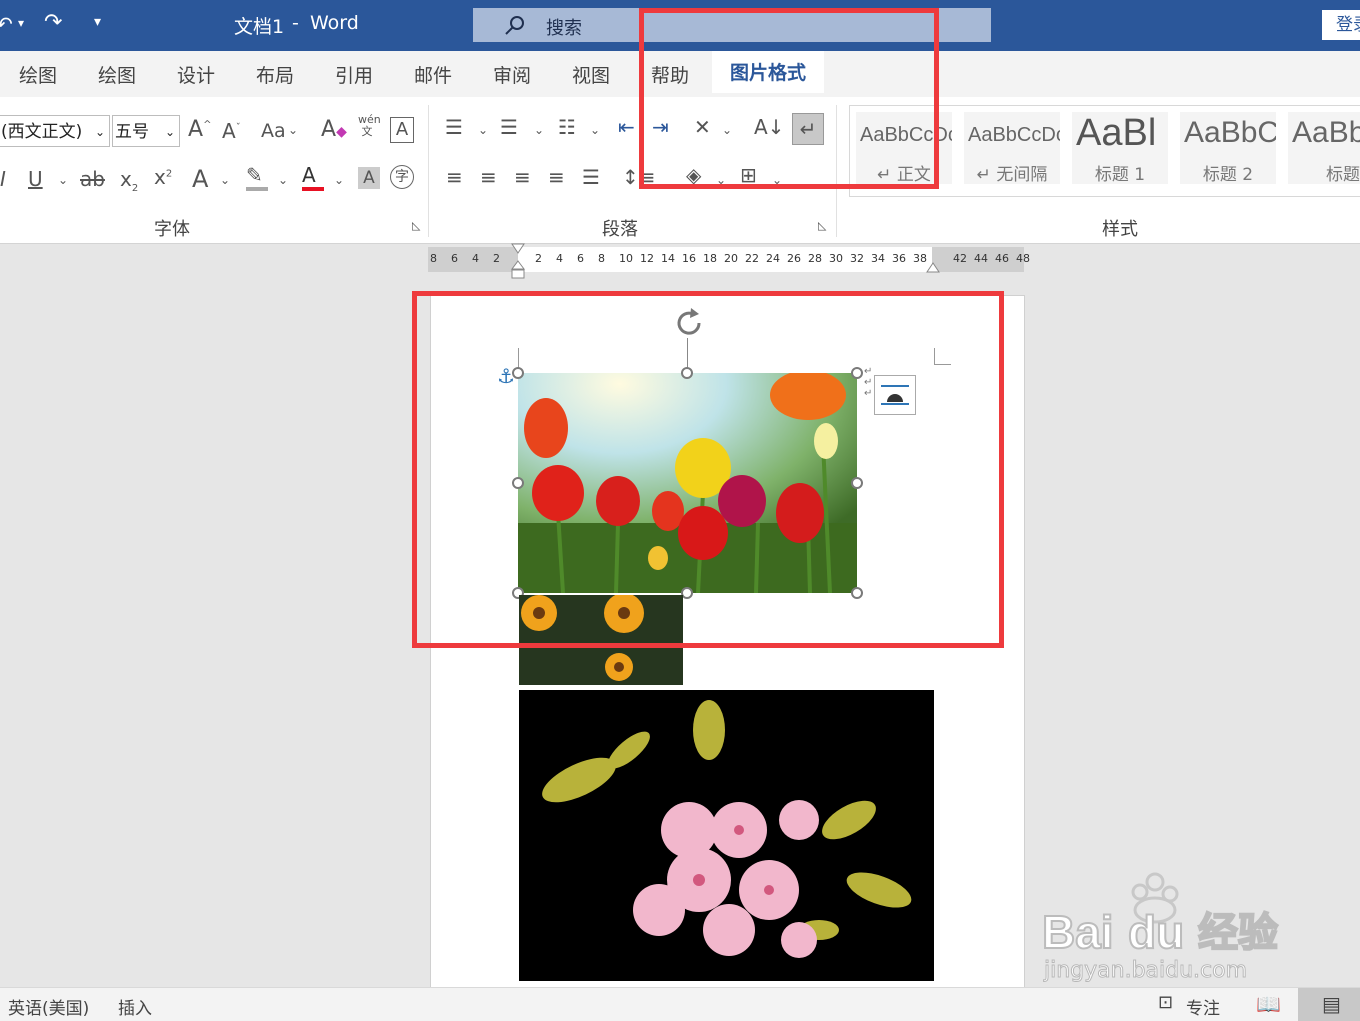  Describe the element at coordinates (416, 225) in the screenshot. I see `font-dialog-launcher-icon: ◺` at that location.